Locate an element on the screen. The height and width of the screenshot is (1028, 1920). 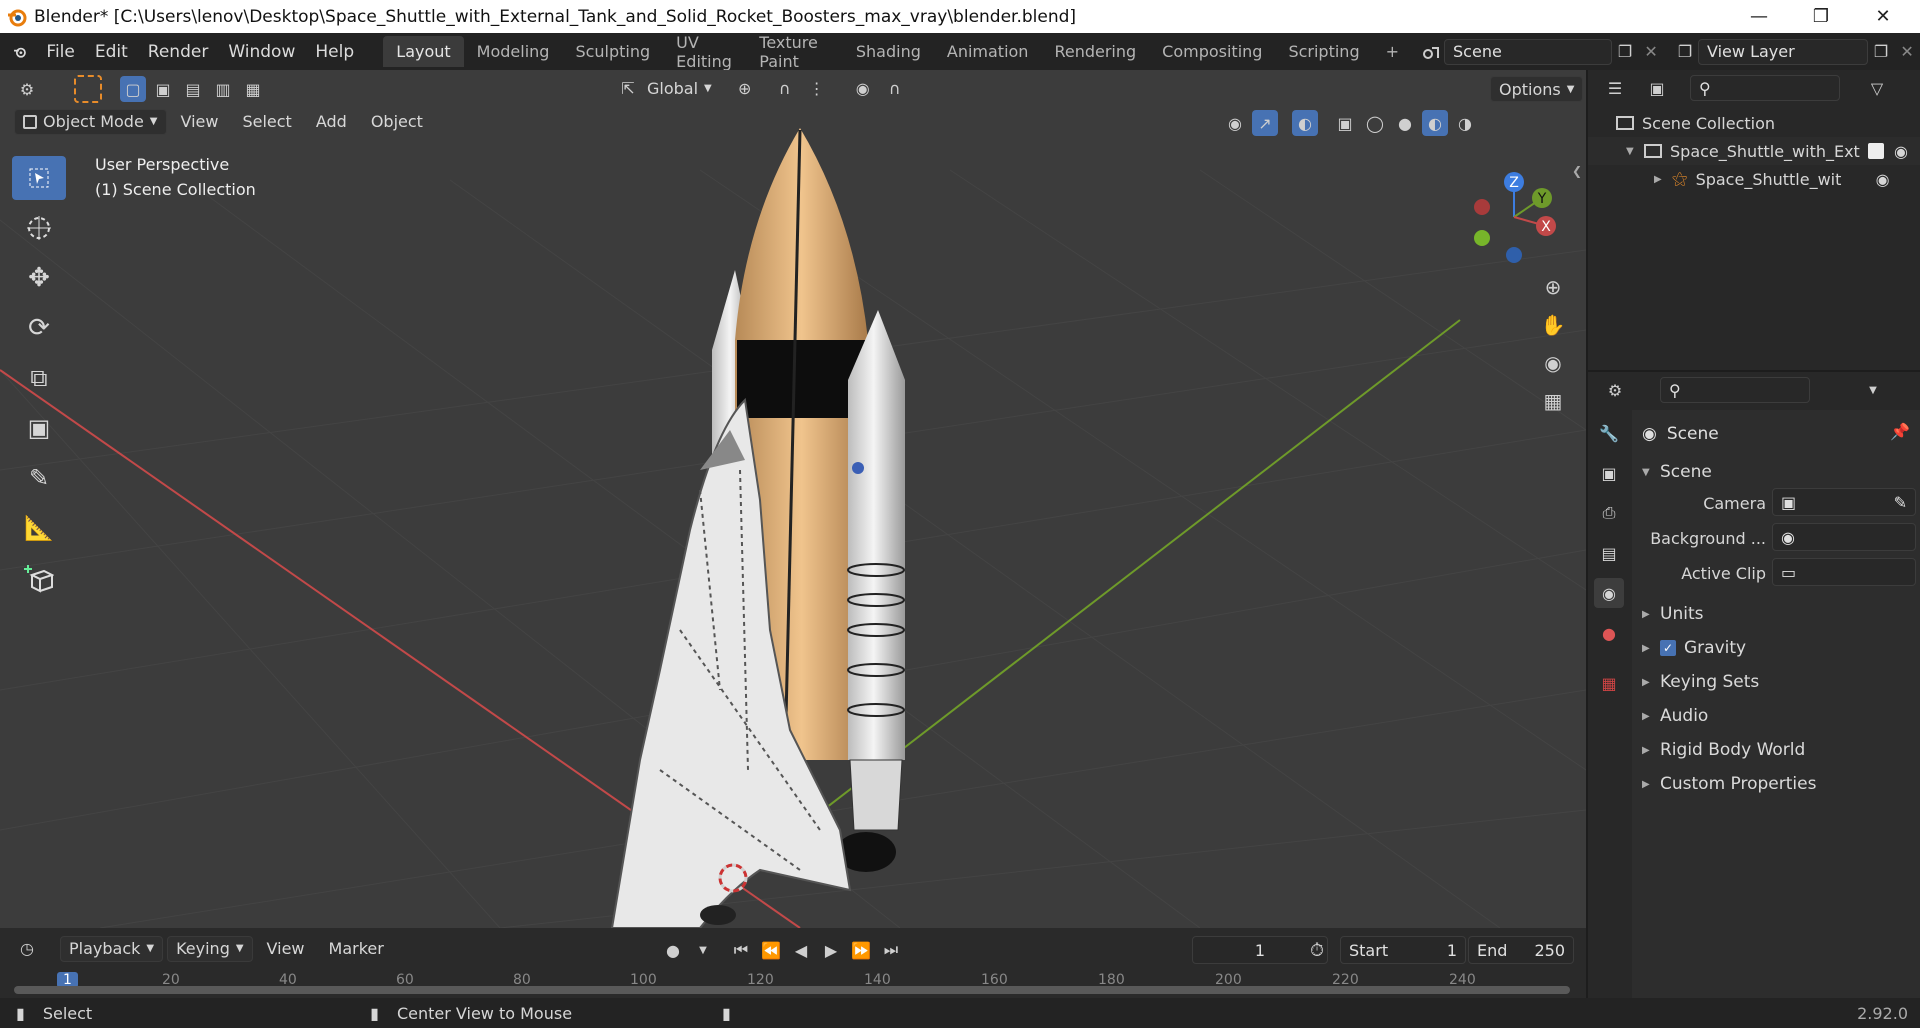
rendered-shading-icon: ◑ is located at coordinates (1465, 123).